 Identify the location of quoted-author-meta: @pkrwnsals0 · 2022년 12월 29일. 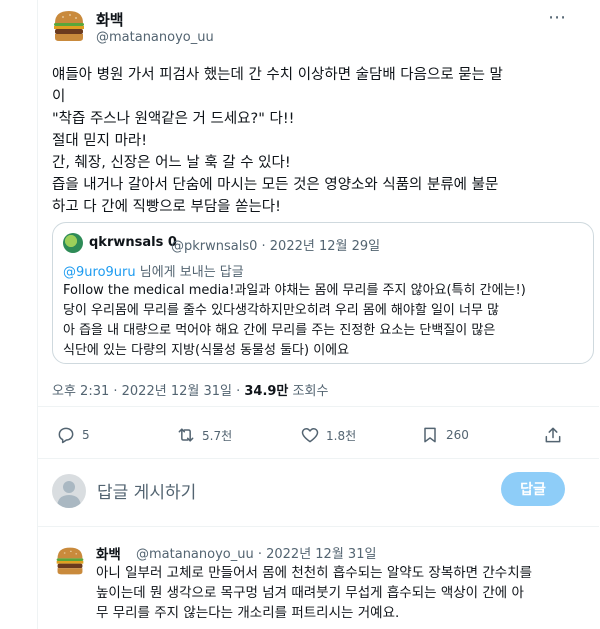
(276, 246).